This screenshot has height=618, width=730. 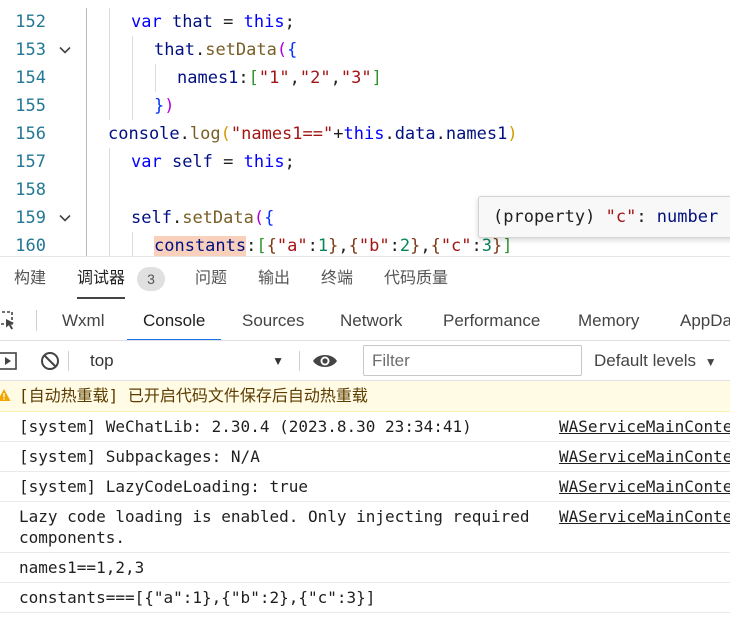 I want to click on code-text: self.setData({, so click(x=202, y=218).